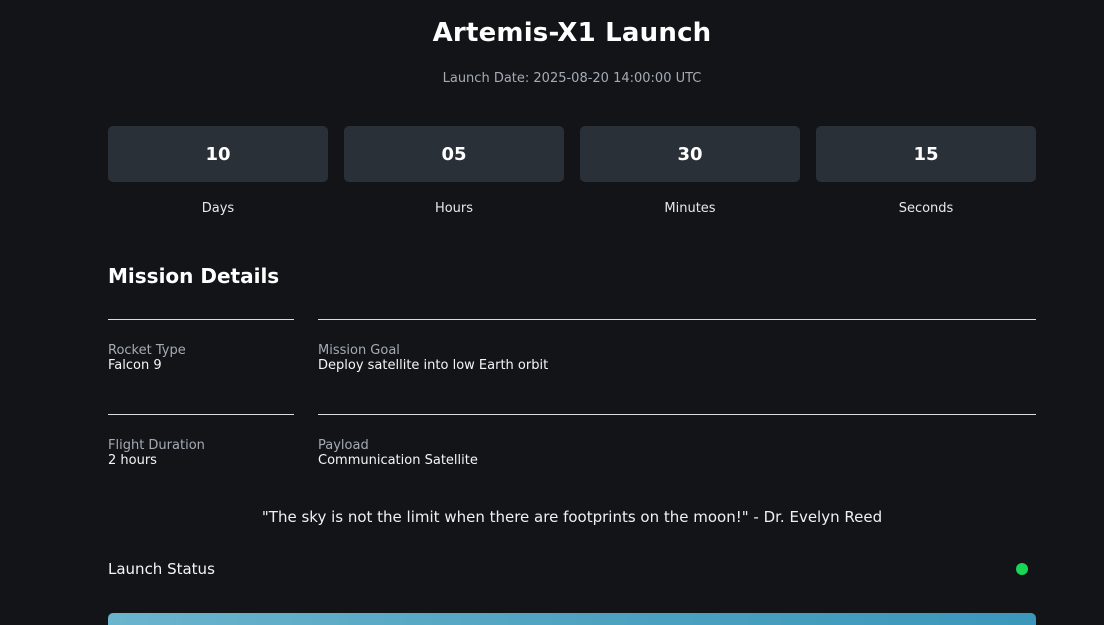 The height and width of the screenshot is (625, 1104). What do you see at coordinates (690, 154) in the screenshot?
I see `countdown-minutes-value: 30` at bounding box center [690, 154].